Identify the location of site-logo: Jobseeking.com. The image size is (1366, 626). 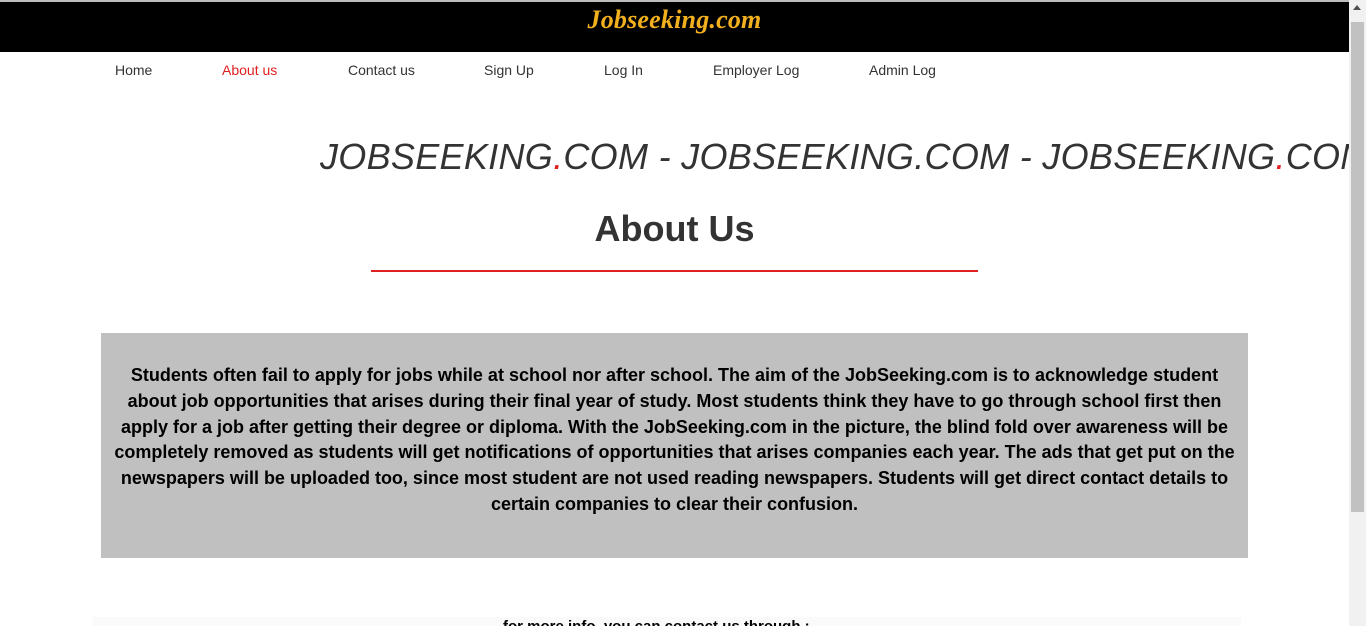
(675, 20).